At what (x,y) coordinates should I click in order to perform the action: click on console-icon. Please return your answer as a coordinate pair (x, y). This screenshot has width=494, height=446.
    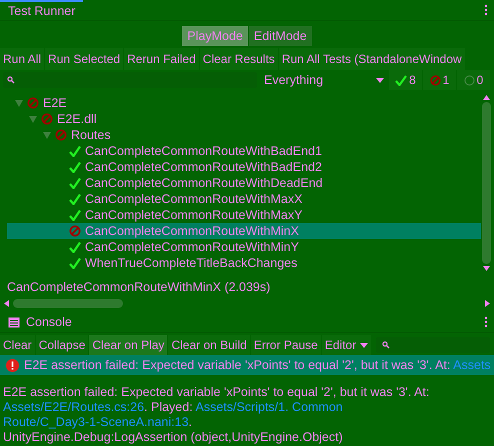
    Looking at the image, I should click on (14, 322).